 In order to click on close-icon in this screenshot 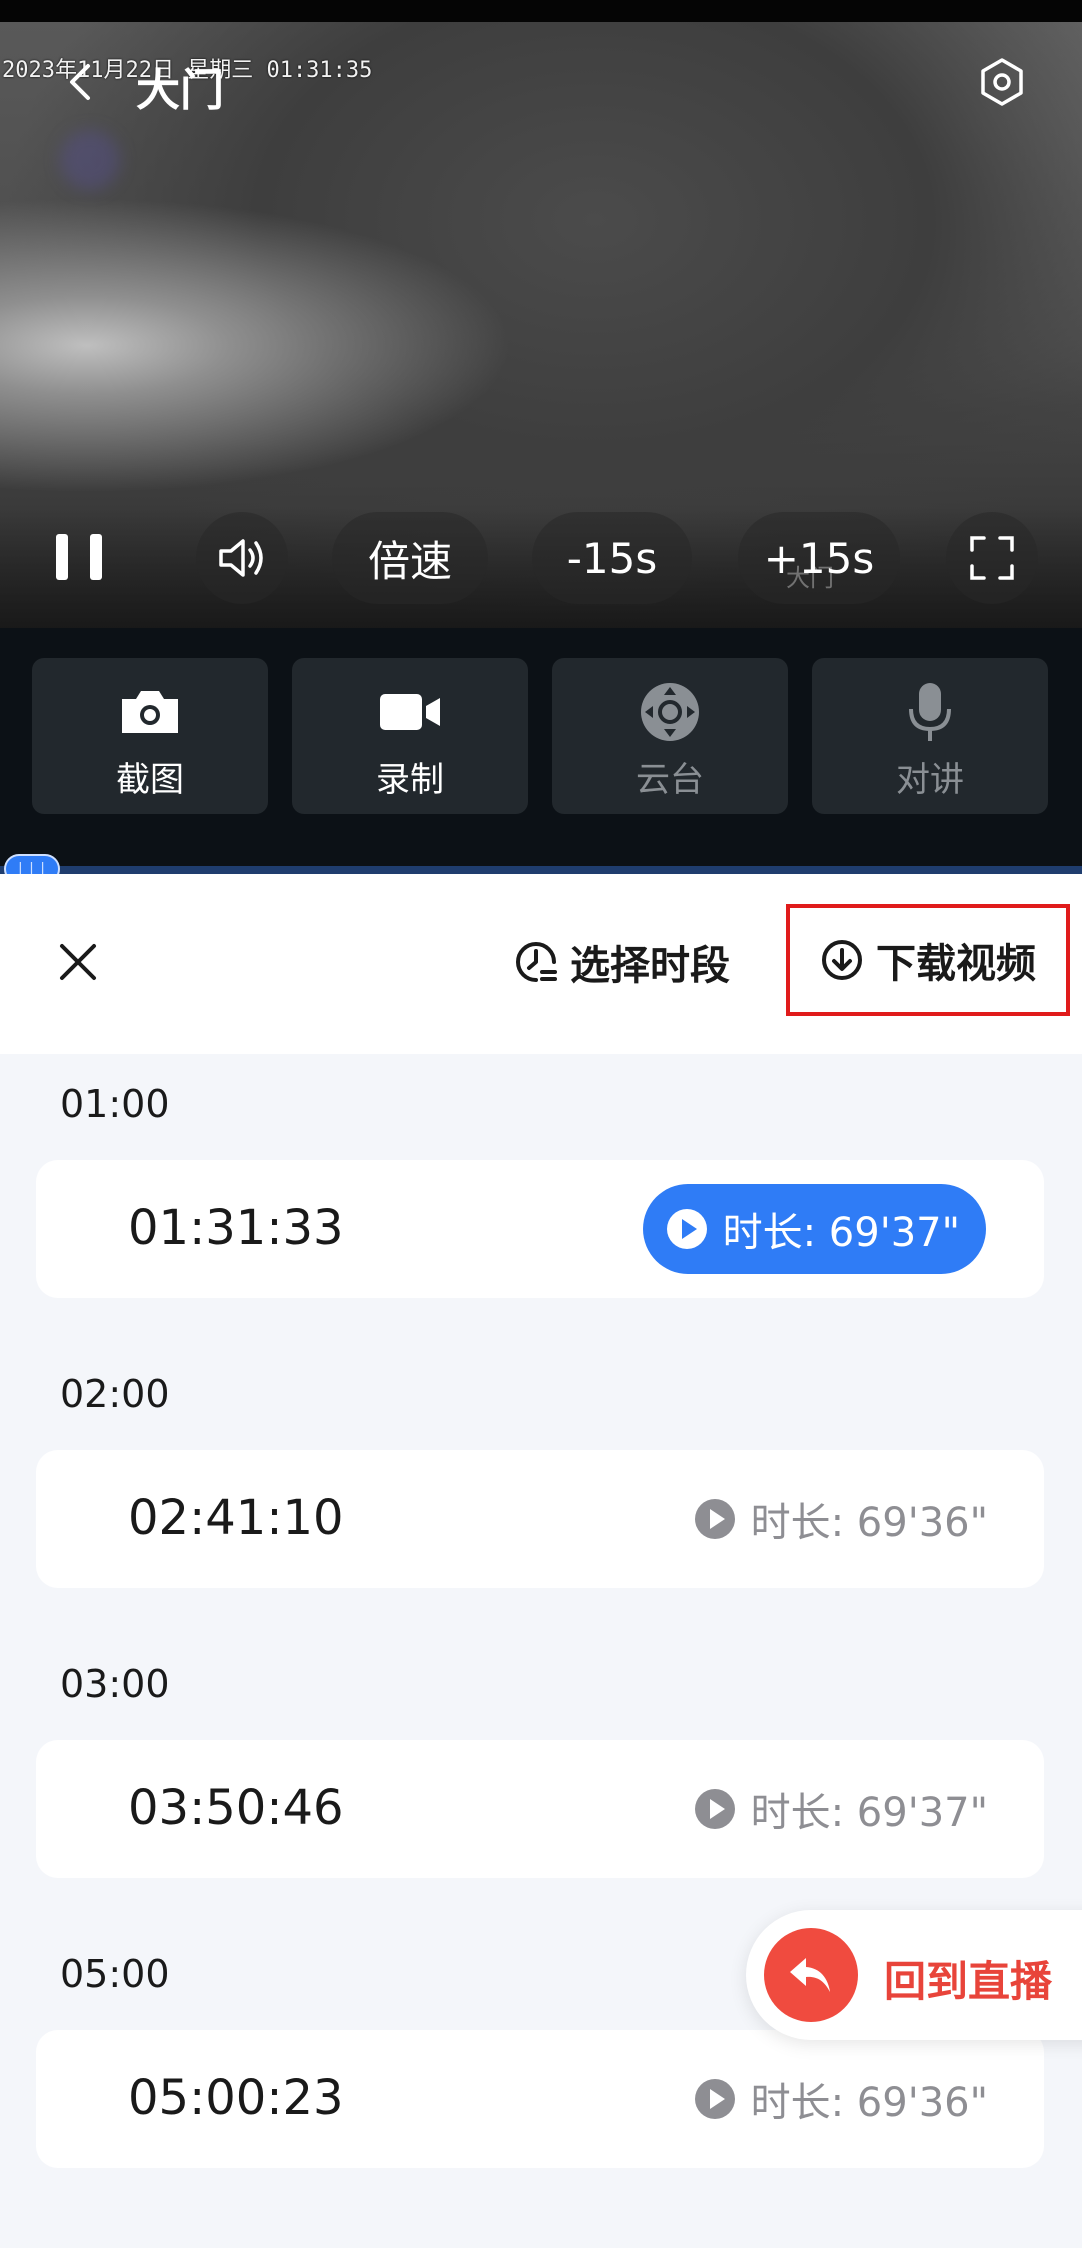, I will do `click(78, 962)`.